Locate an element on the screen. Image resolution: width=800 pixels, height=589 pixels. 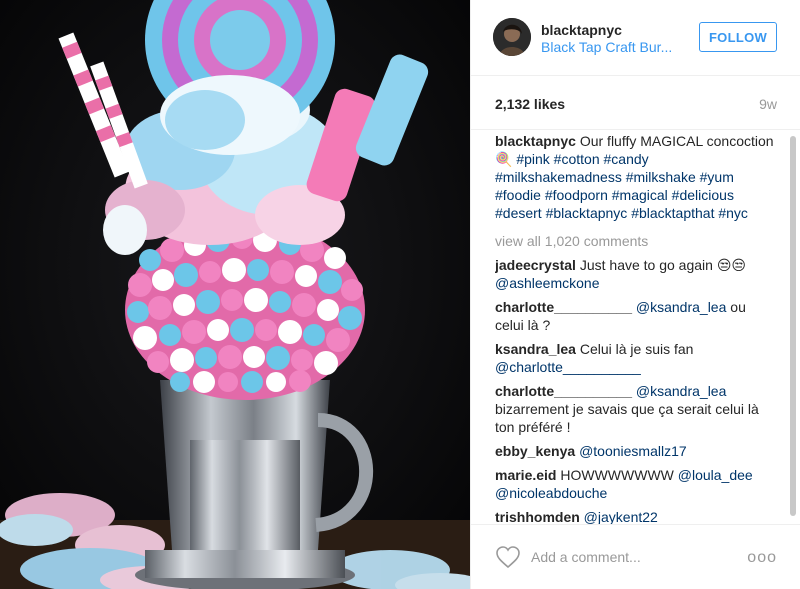
comment-text: Celui là je suis fan is located at coordinates (636, 349).